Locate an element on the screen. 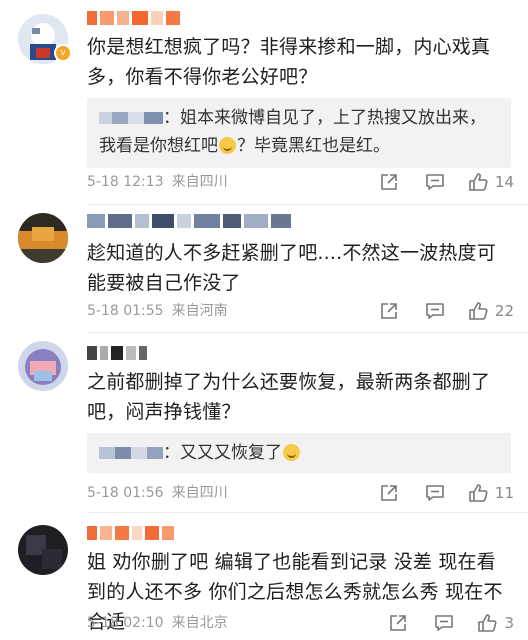 Image resolution: width=528 pixels, height=640 pixels. verified-badge-icon: v is located at coordinates (63, 53).